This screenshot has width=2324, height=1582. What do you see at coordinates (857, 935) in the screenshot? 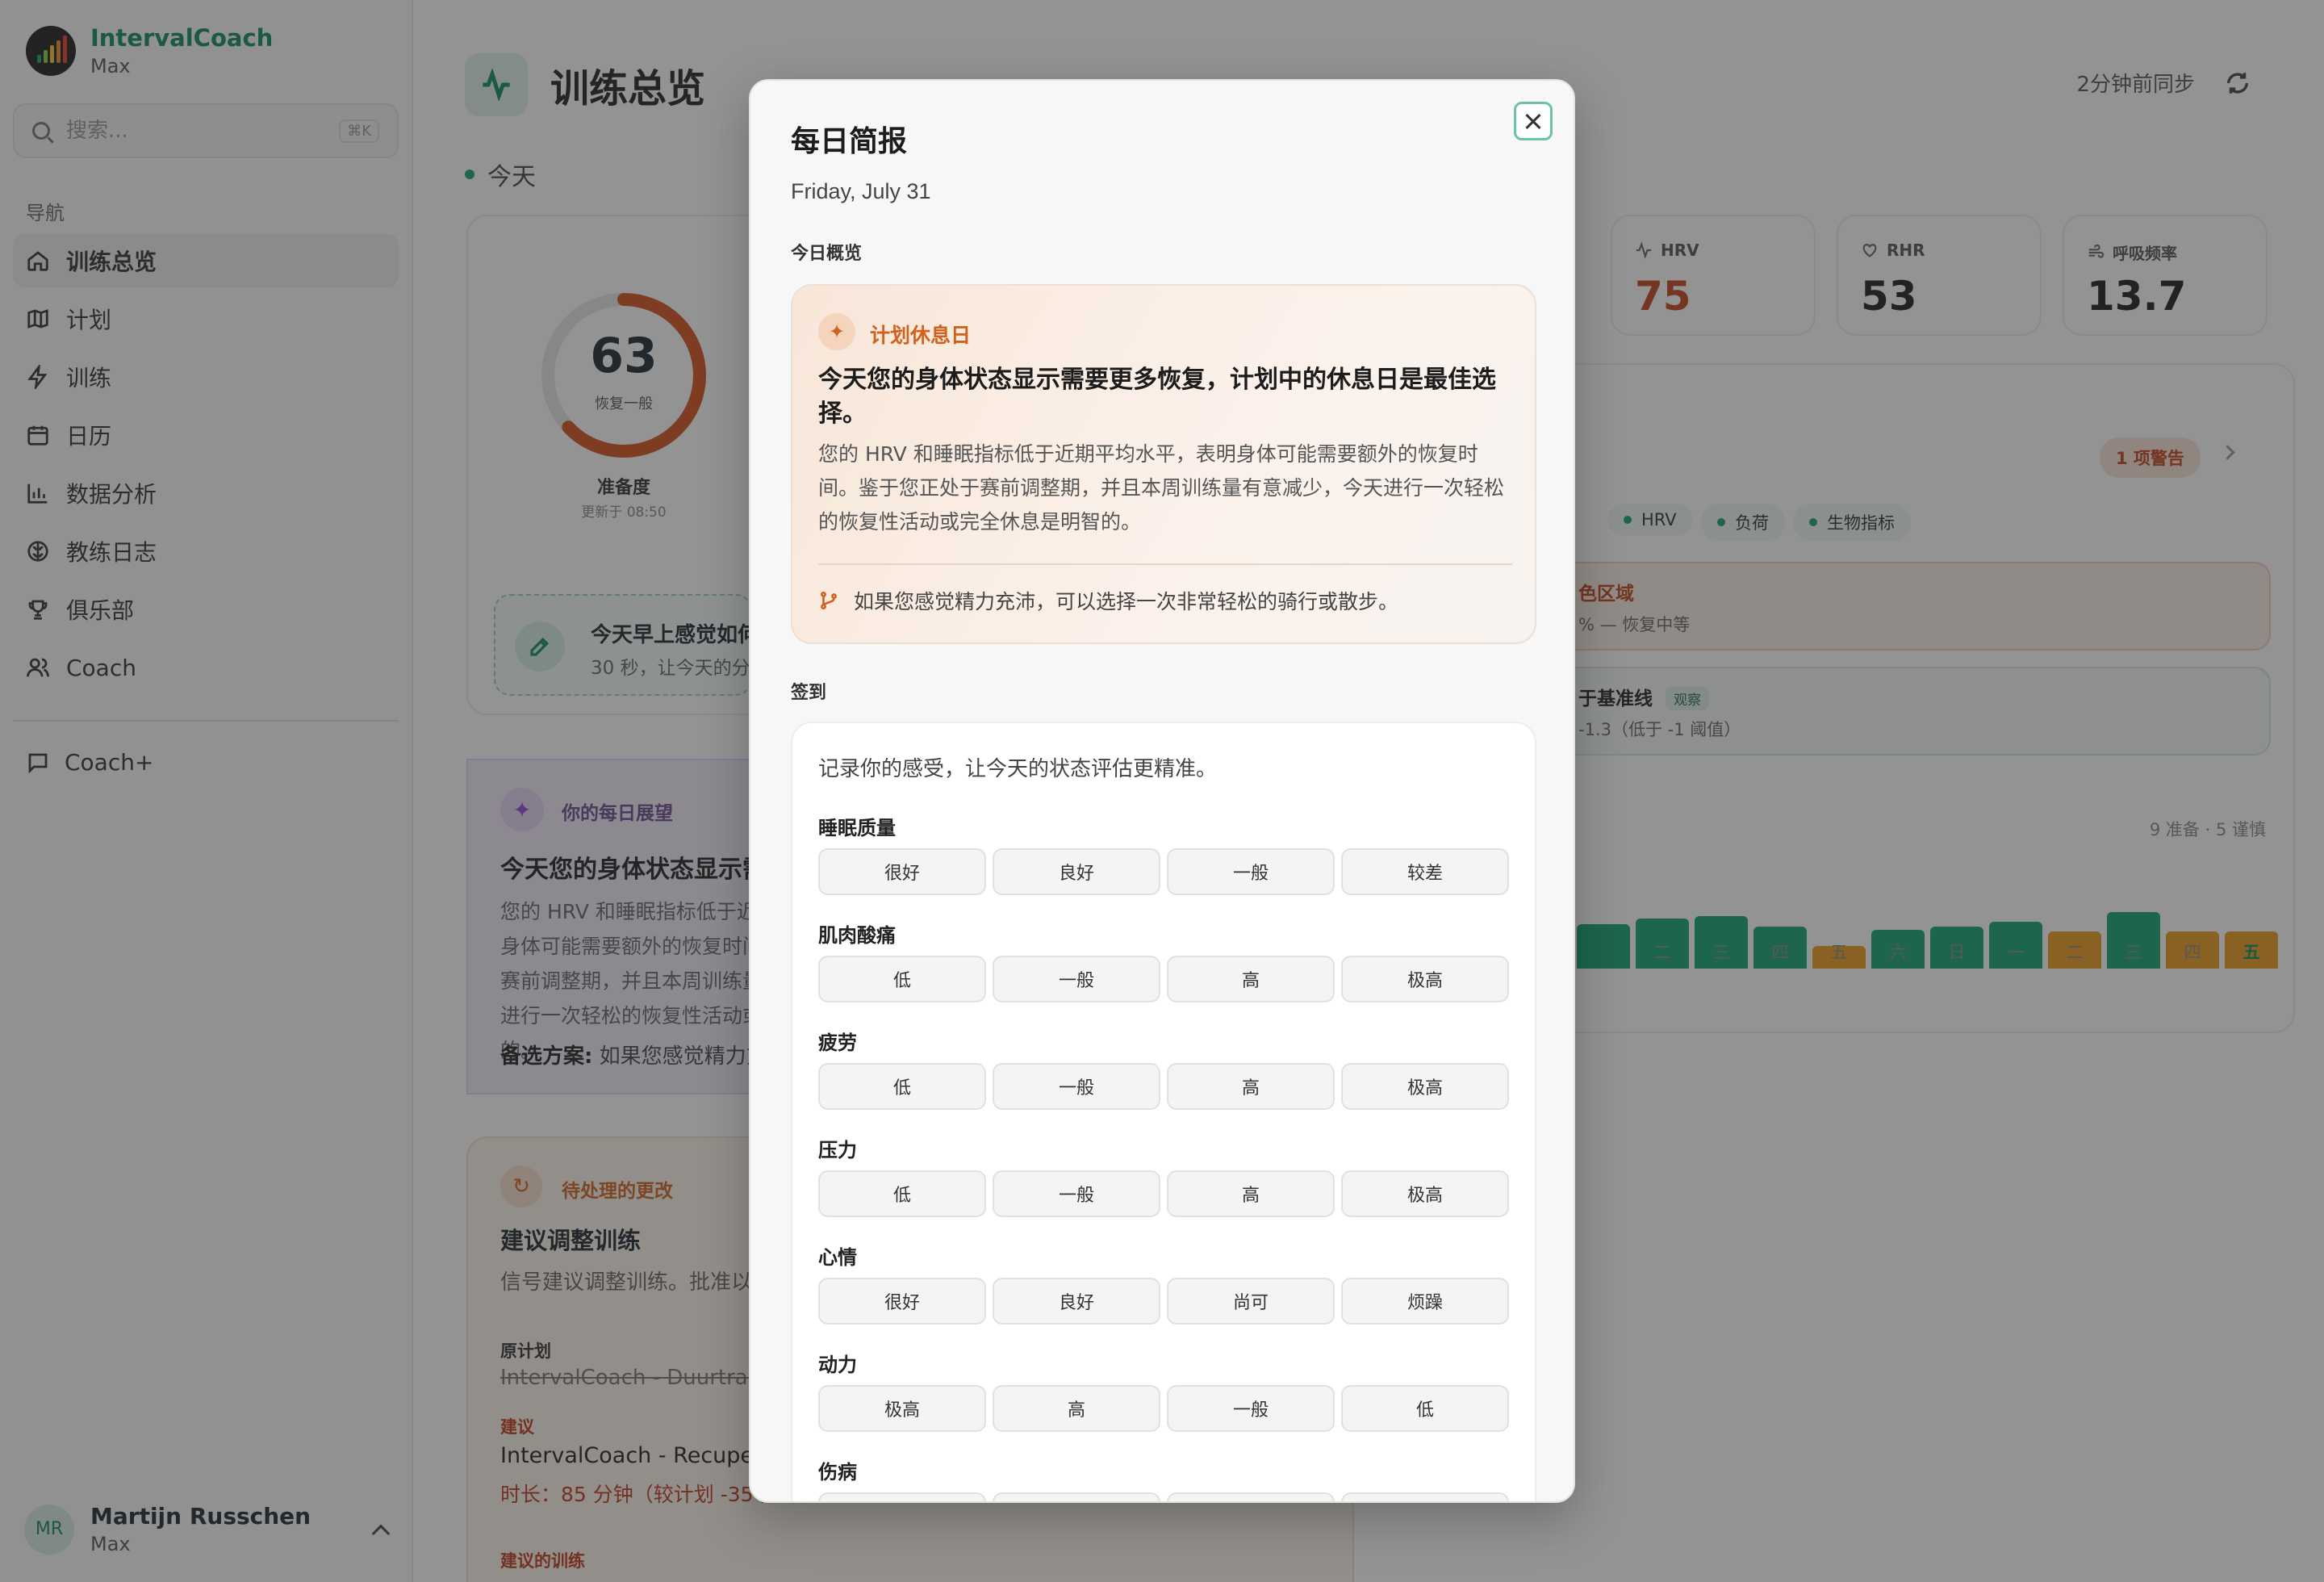
I see `question-label: 肌肉酸痛` at bounding box center [857, 935].